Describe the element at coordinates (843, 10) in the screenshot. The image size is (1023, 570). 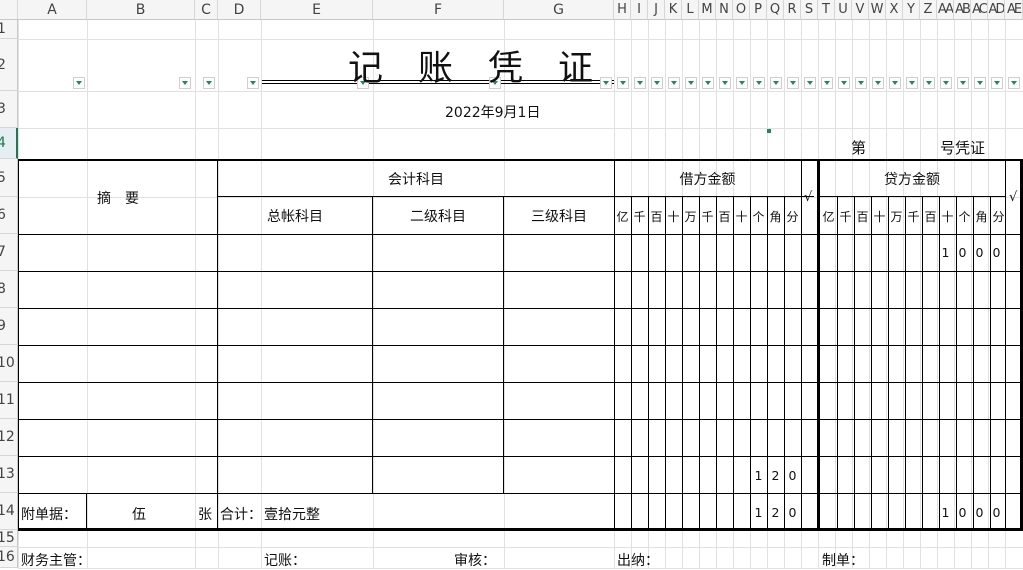
I see `column-header-U: U` at that location.